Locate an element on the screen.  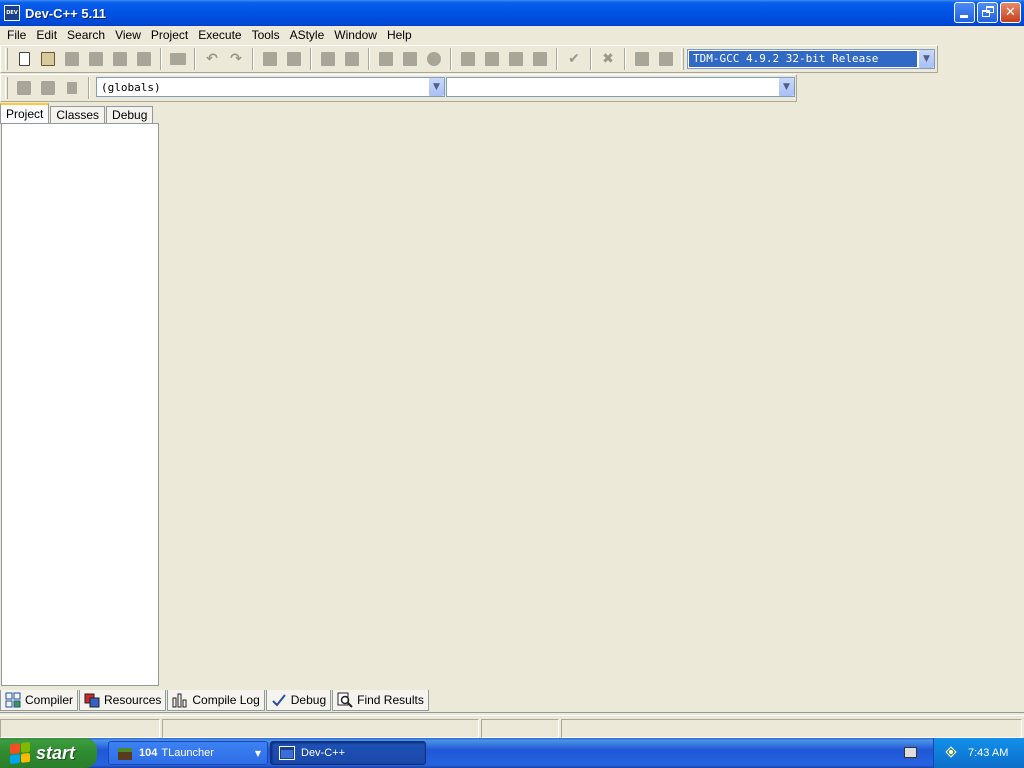
print-button is located at coordinates (178, 59).